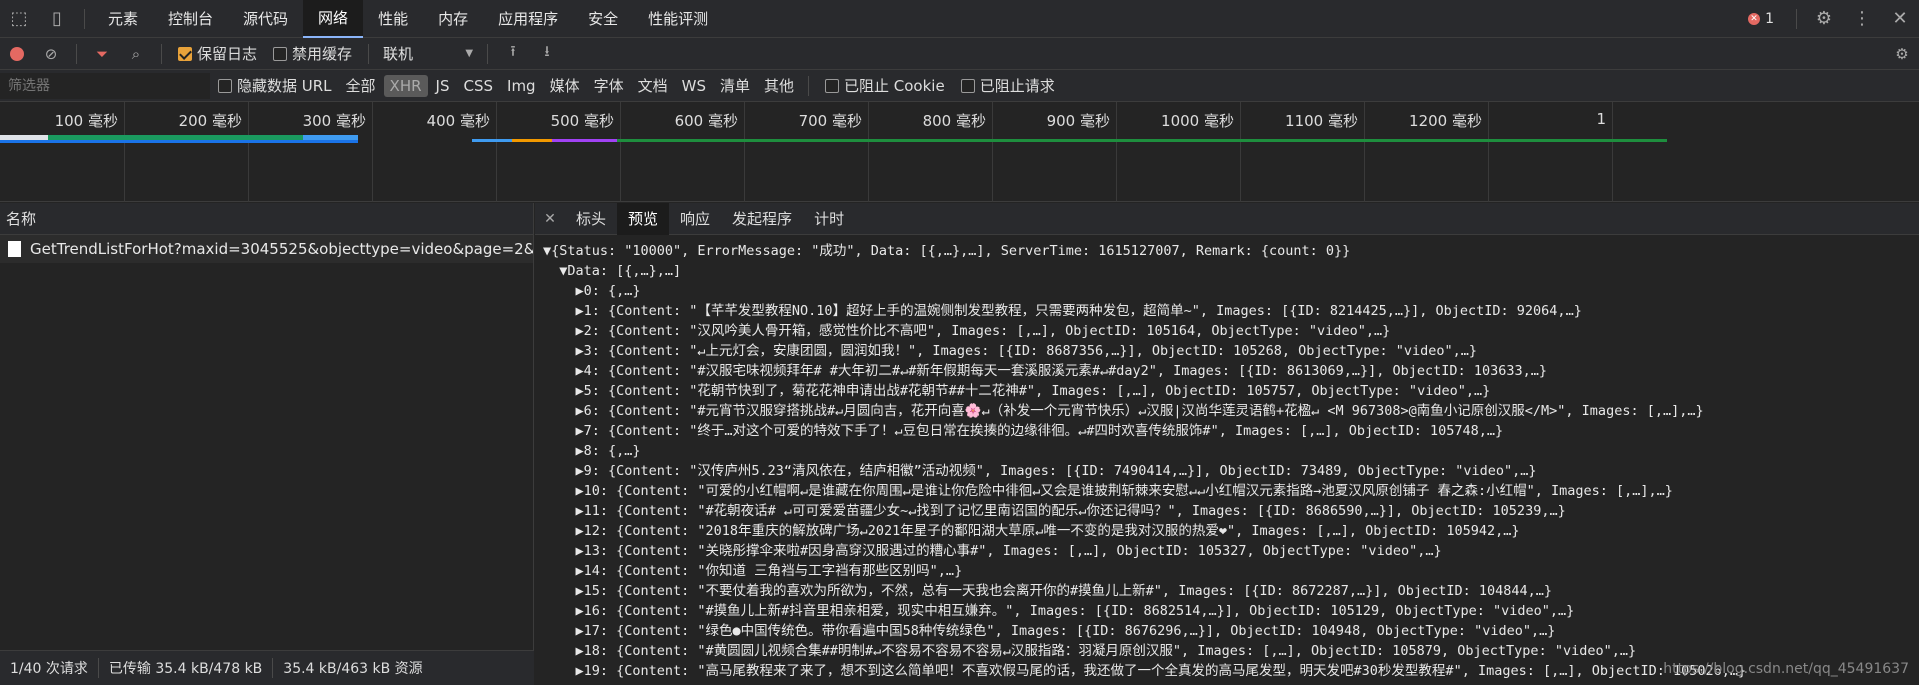 The image size is (1919, 685). What do you see at coordinates (405, 85) in the screenshot?
I see `filter-type-1: XHR` at bounding box center [405, 85].